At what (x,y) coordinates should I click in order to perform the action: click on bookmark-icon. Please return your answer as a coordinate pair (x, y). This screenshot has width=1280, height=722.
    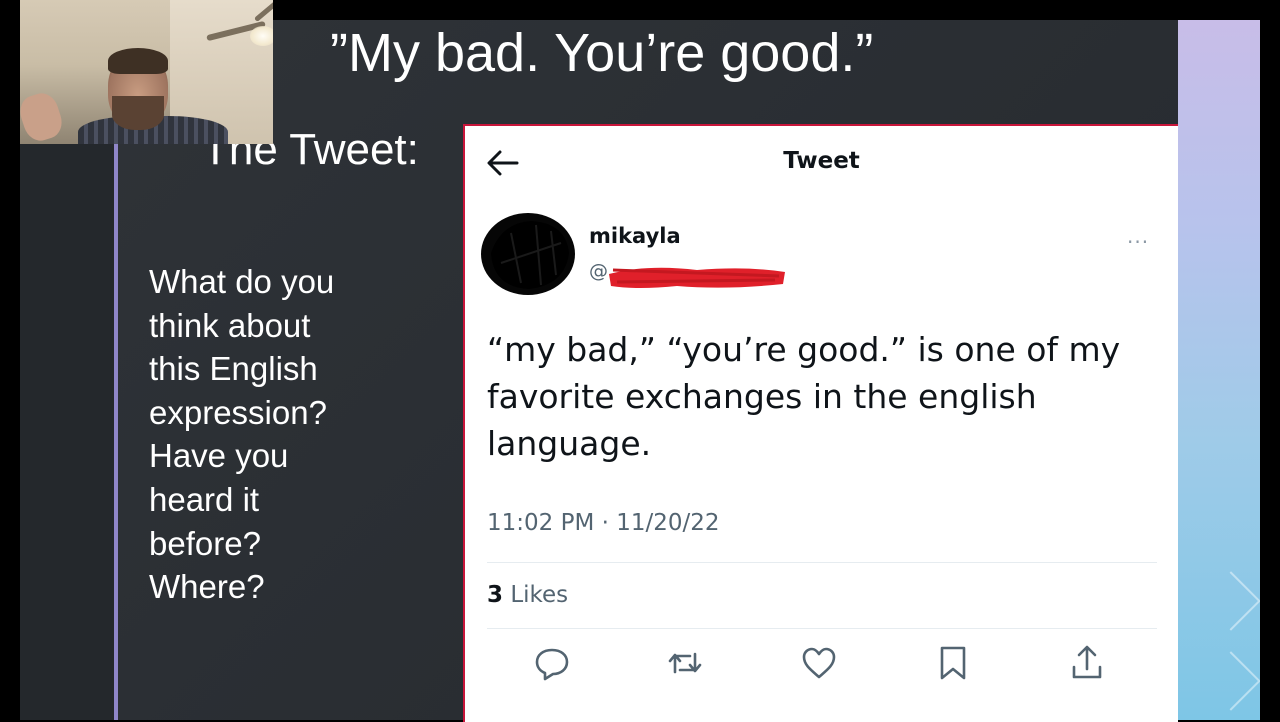
    Looking at the image, I should click on (953, 663).